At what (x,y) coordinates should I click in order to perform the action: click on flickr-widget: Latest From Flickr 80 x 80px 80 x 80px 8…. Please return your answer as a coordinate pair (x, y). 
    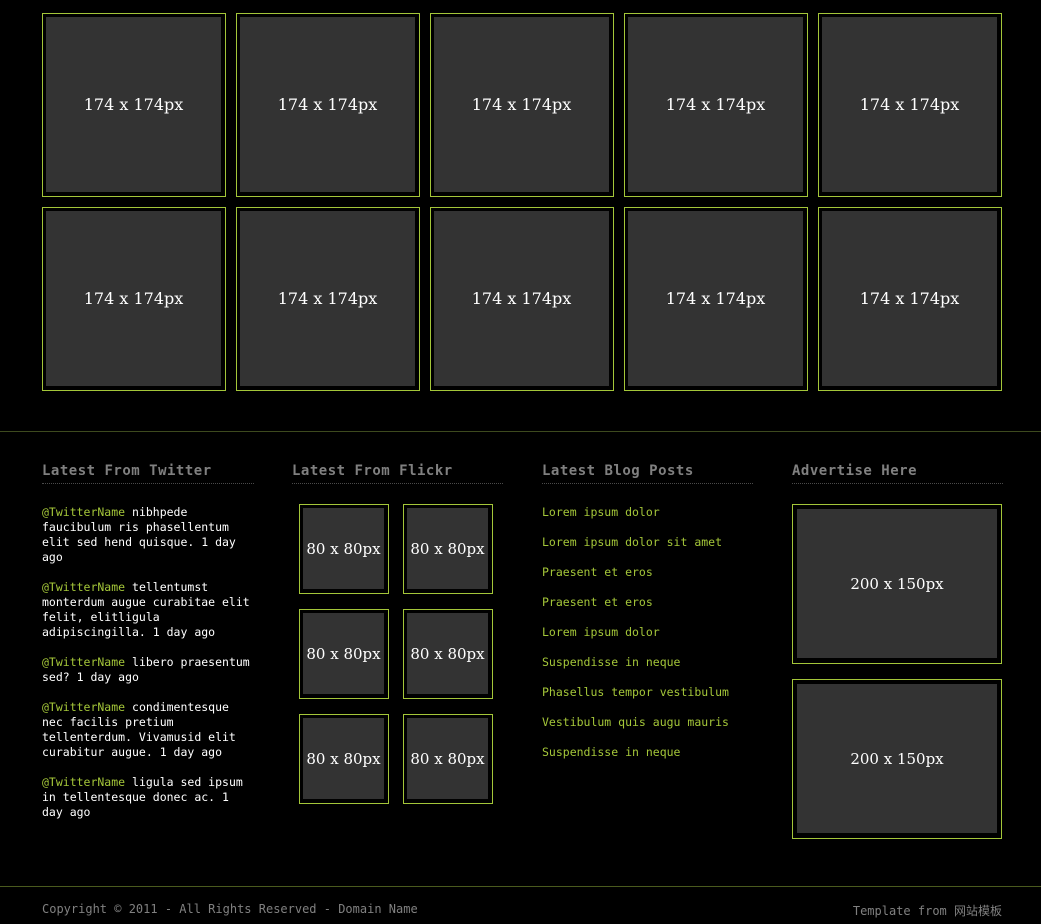
    Looking at the image, I should click on (397, 633).